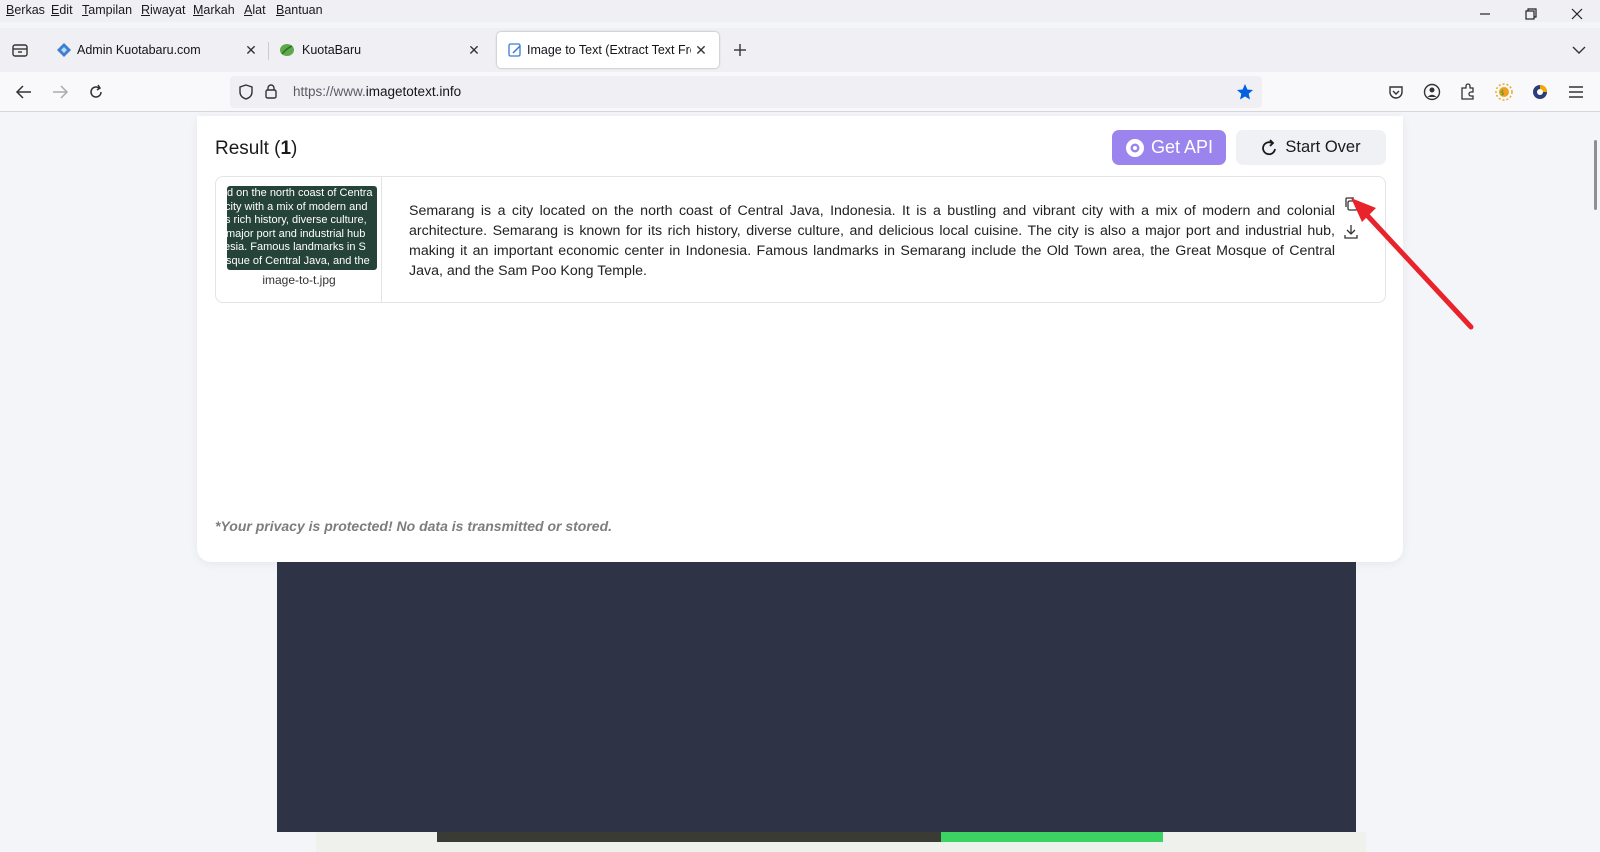 This screenshot has height=852, width=1600. I want to click on thumbnail-line: esia. Famous landmarks in S, so click(296, 247).